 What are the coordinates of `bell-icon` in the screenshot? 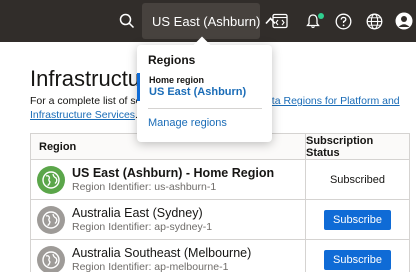 It's located at (313, 21).